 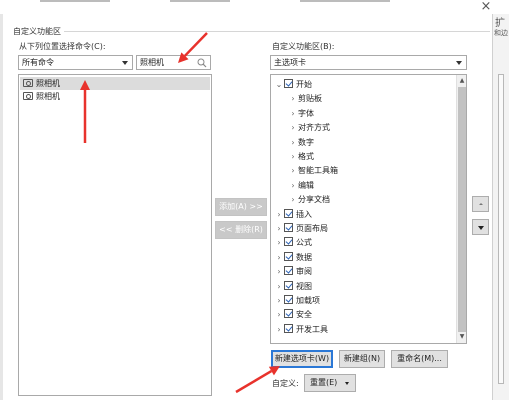 I want to click on tree-item: › 智能工具箱, so click(x=313, y=171).